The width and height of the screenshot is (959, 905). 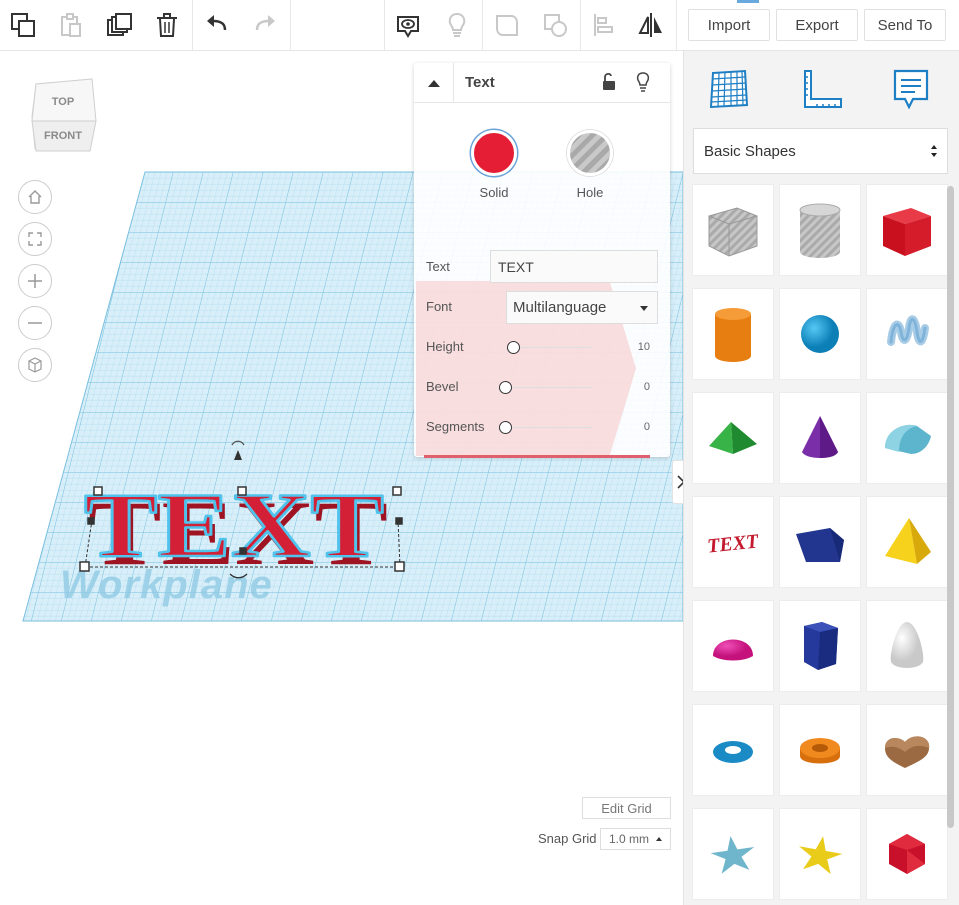 I want to click on font-select: Multilanguage, so click(x=582, y=307).